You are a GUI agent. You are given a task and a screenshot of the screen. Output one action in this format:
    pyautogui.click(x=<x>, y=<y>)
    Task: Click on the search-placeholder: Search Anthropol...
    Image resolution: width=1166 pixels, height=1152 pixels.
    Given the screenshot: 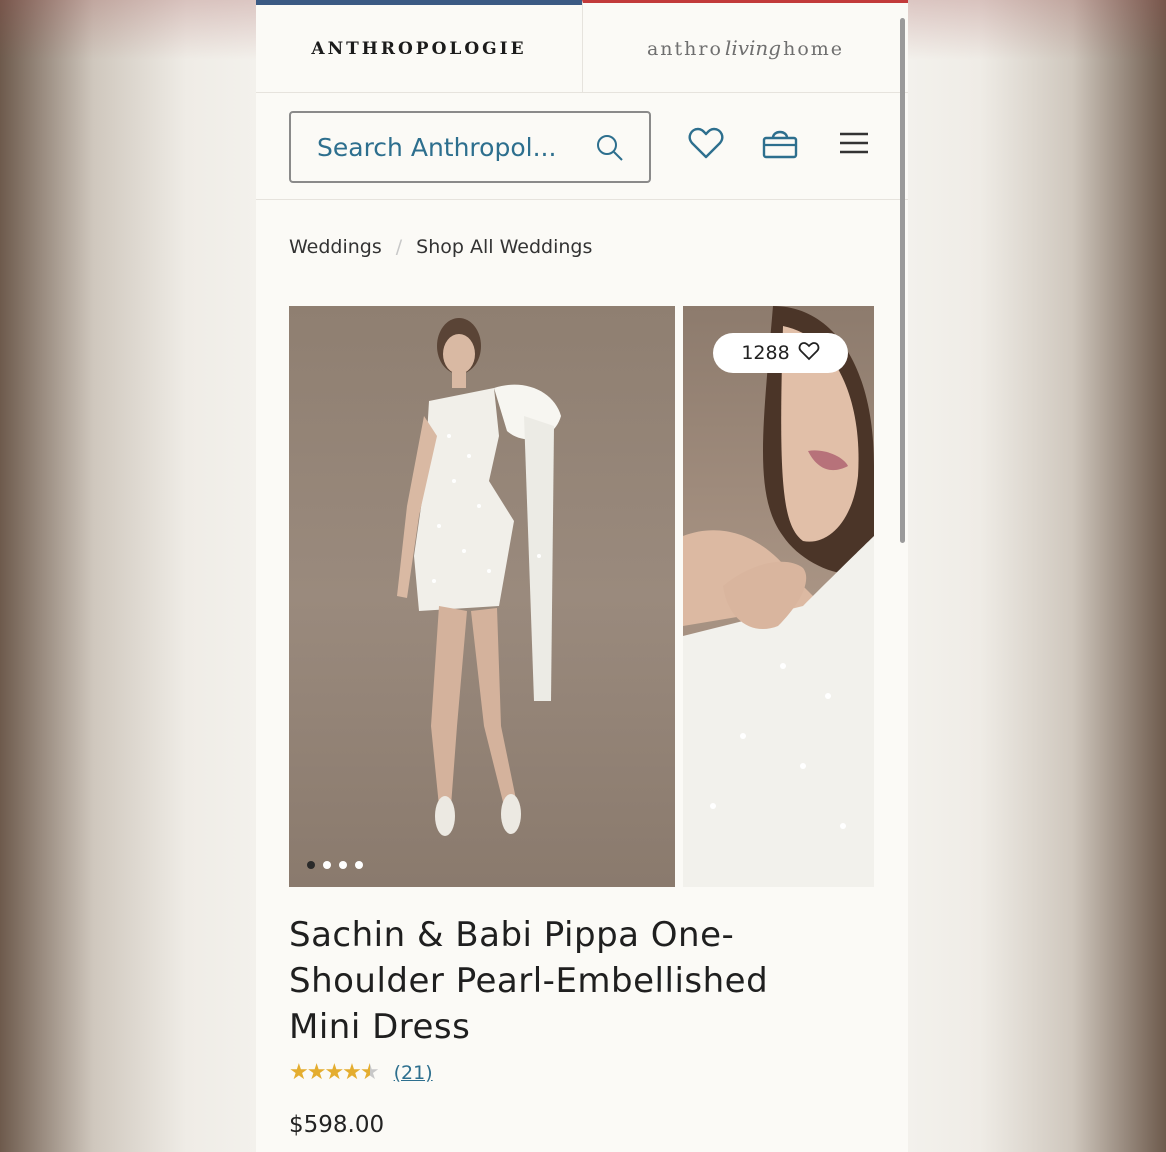 What is the action you would take?
    pyautogui.click(x=437, y=147)
    